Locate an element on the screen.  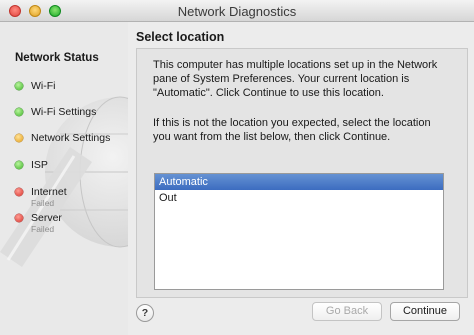
window-title: Network Diagnostics is located at coordinates (237, 11).